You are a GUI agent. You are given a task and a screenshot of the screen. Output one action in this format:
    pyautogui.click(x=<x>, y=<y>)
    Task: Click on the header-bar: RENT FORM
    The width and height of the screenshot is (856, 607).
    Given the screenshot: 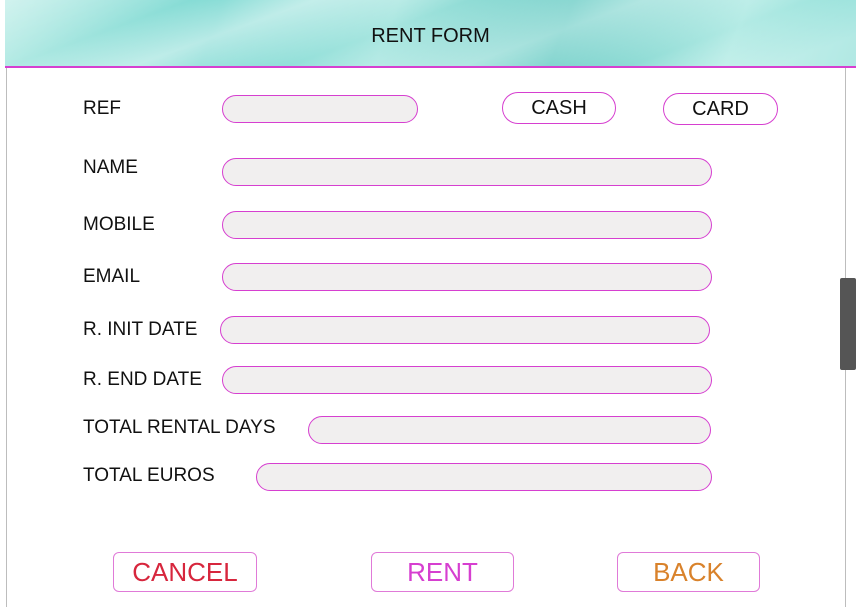 What is the action you would take?
    pyautogui.click(x=430, y=34)
    